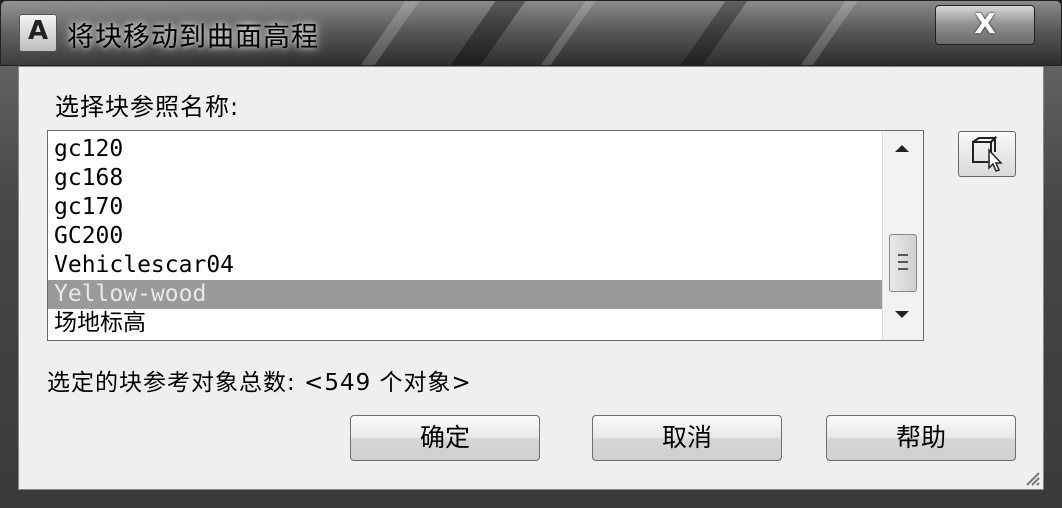 This screenshot has height=508, width=1062. What do you see at coordinates (465, 265) in the screenshot?
I see `list-item: Vehiclescar04` at bounding box center [465, 265].